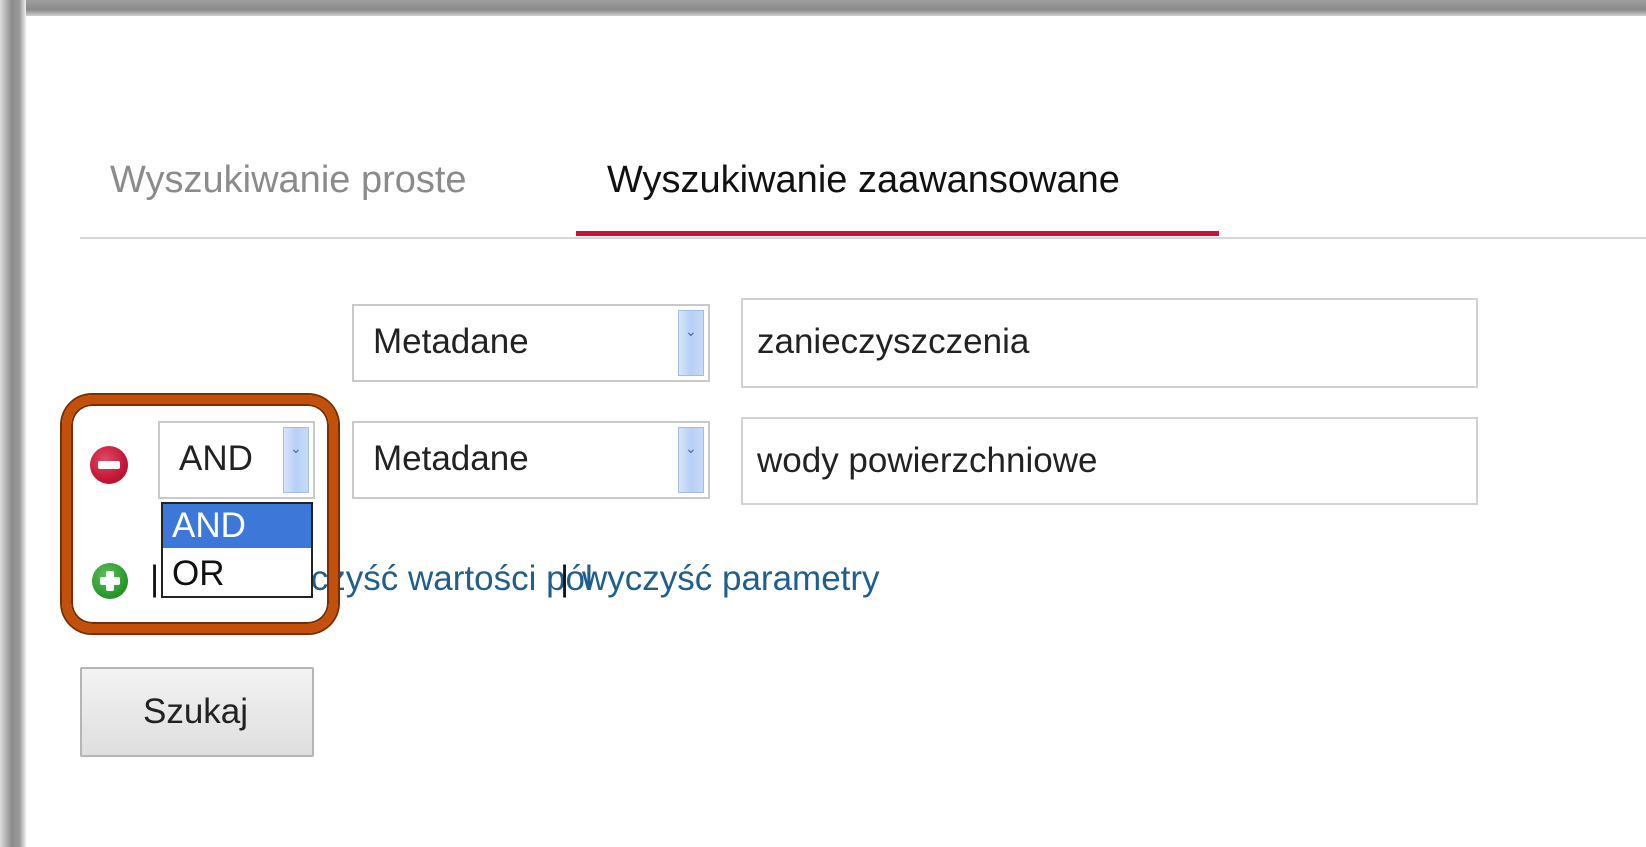 The width and height of the screenshot is (1646, 847). Describe the element at coordinates (13, 423) in the screenshot. I see `frame-left-border` at that location.